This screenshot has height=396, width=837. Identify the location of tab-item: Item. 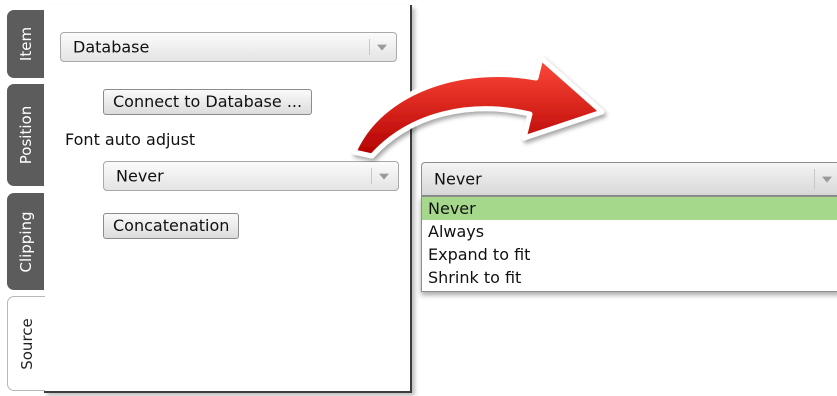
(26, 44).